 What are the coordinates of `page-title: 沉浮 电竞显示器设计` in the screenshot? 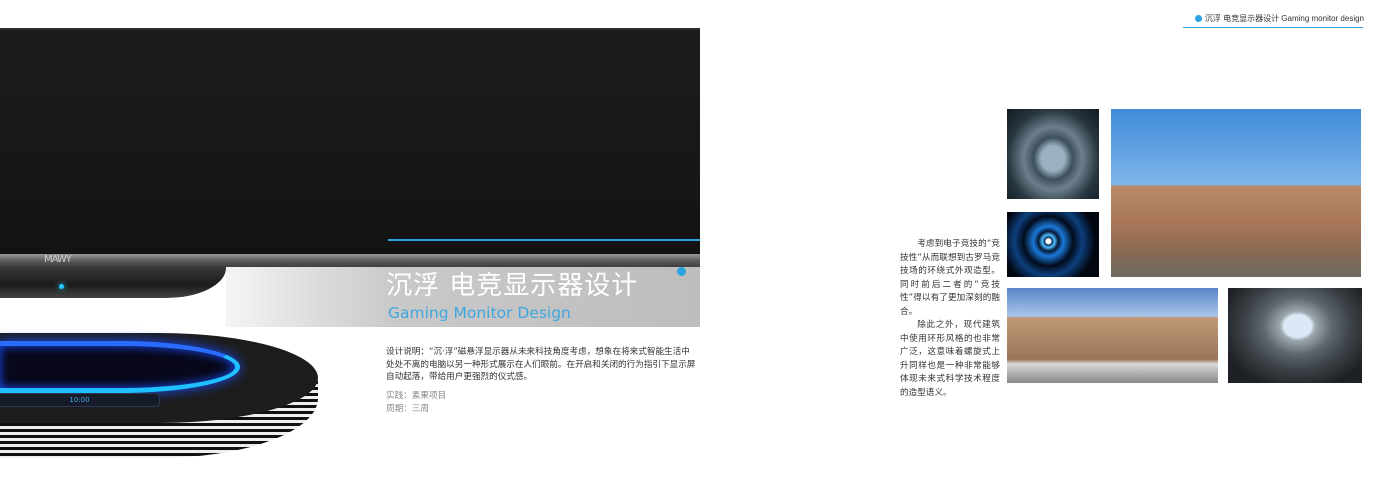 It's located at (512, 286).